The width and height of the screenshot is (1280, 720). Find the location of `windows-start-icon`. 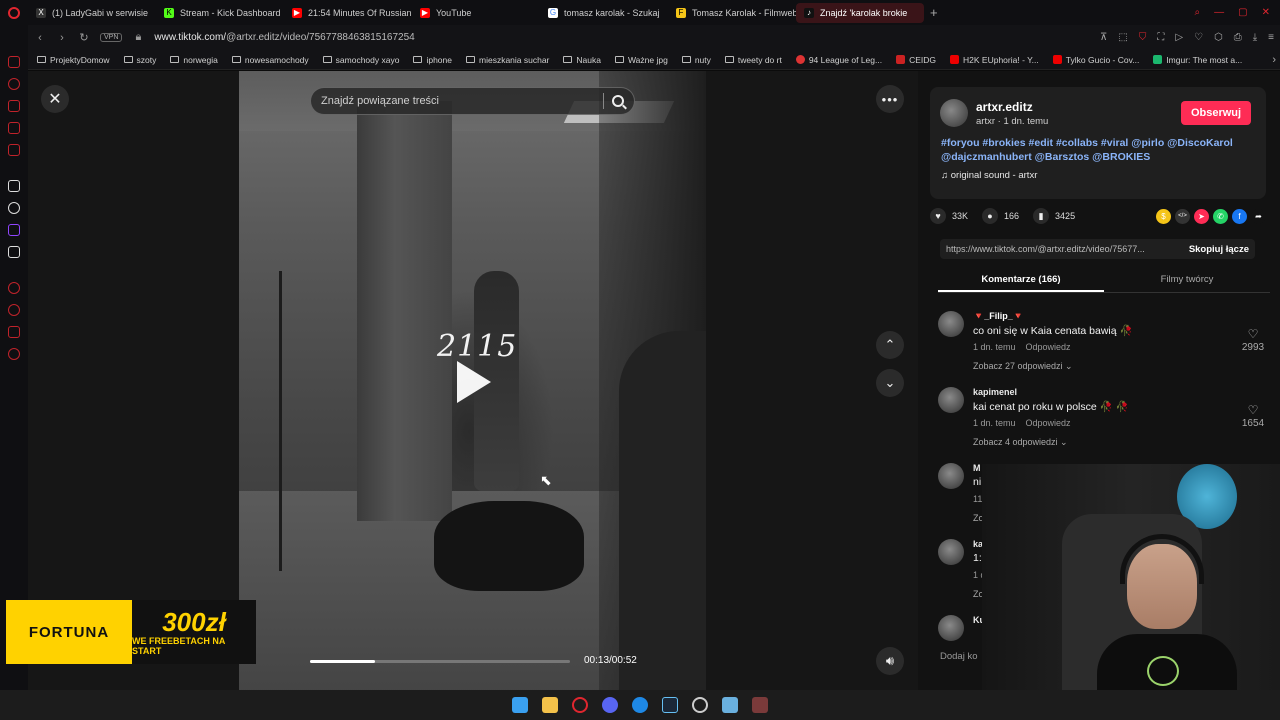

windows-start-icon is located at coordinates (520, 705).